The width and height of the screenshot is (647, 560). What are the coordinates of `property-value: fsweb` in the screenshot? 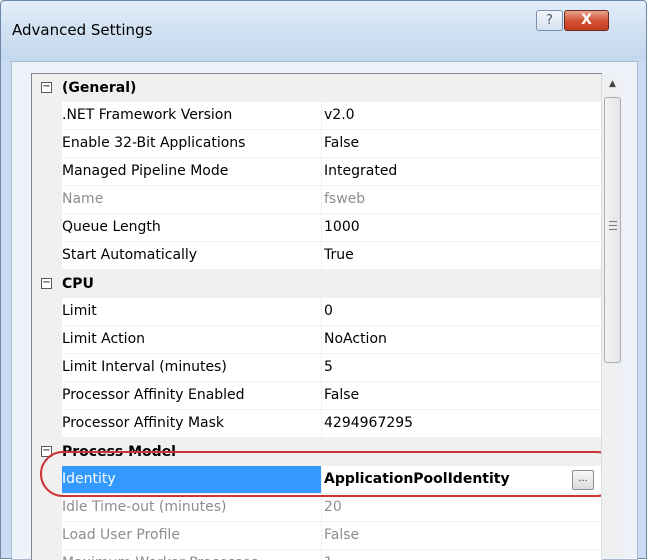 It's located at (345, 199).